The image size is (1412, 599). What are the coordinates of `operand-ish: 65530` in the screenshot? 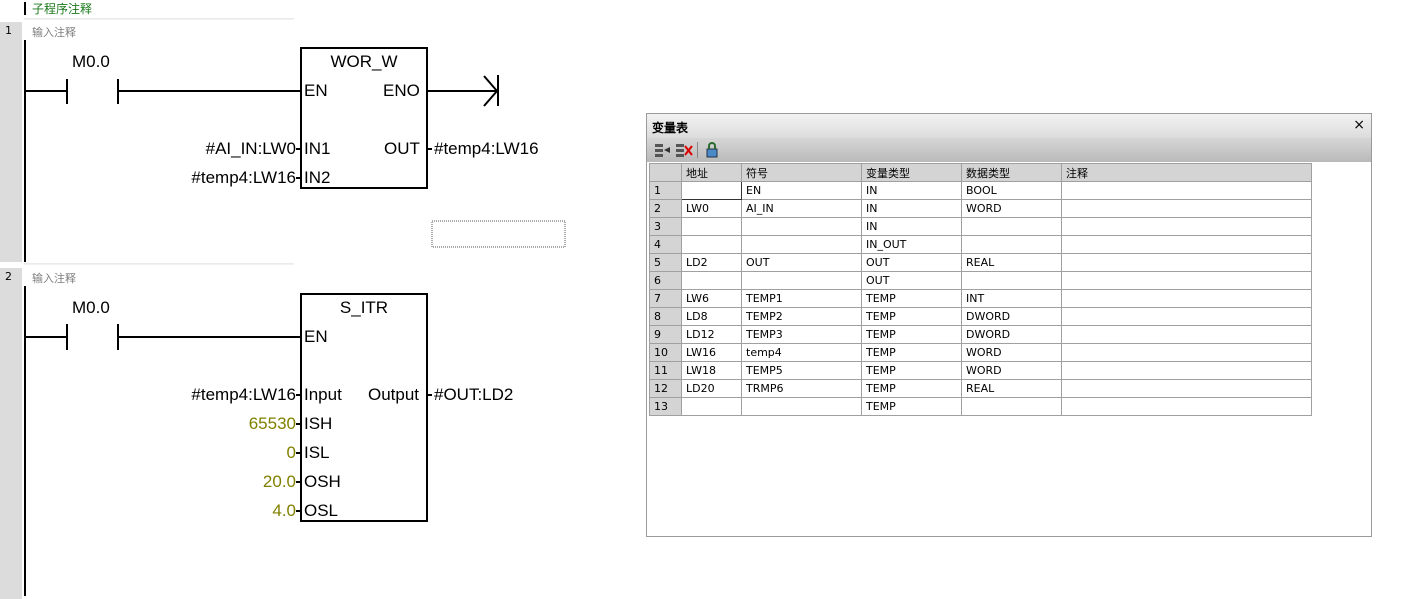 It's located at (223, 424).